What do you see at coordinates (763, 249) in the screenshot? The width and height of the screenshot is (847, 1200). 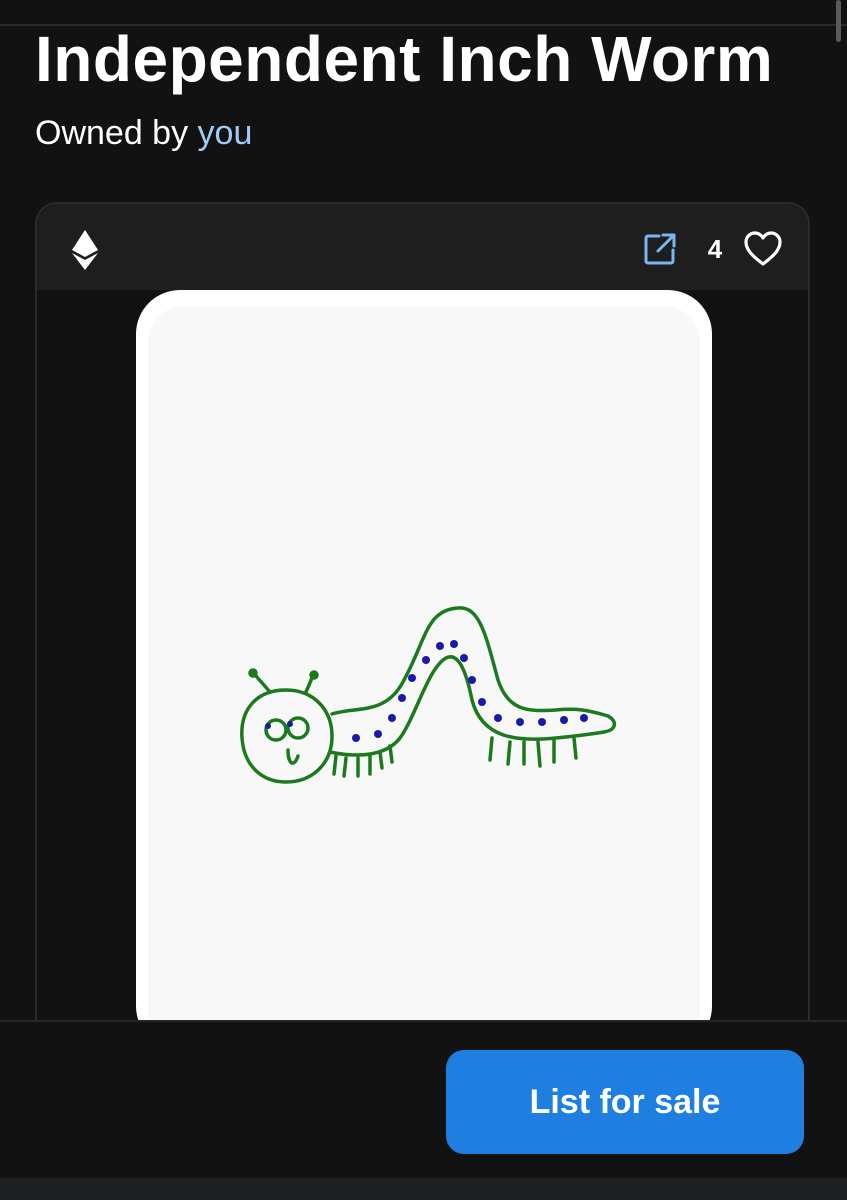 I see `heart-outline-icon` at bounding box center [763, 249].